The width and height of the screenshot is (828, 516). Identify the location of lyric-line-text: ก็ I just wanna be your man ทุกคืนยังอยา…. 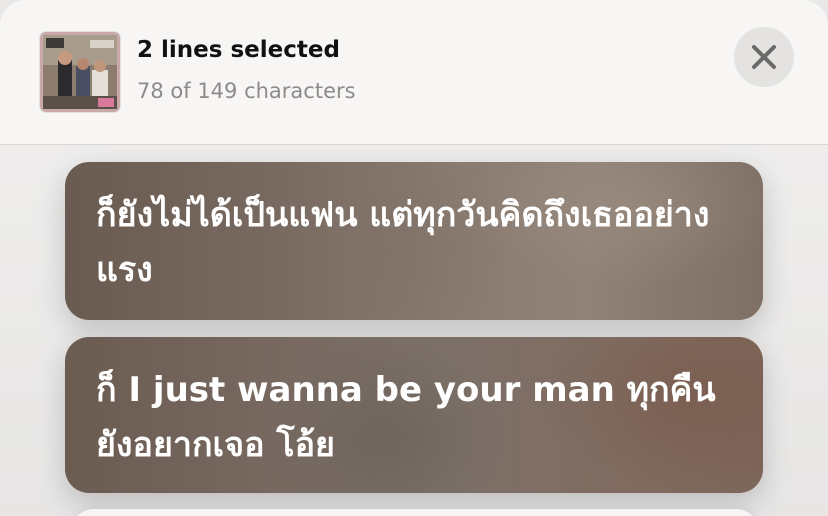
(406, 417).